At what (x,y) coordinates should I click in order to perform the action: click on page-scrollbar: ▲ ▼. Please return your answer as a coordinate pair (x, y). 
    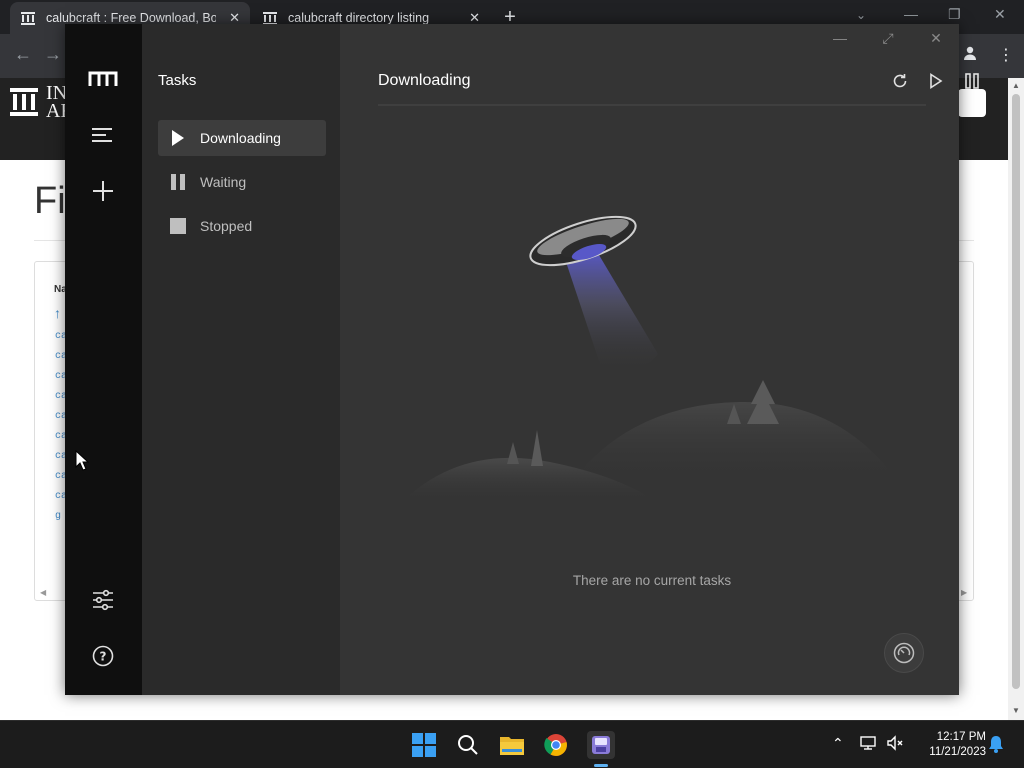
    Looking at the image, I should click on (1016, 399).